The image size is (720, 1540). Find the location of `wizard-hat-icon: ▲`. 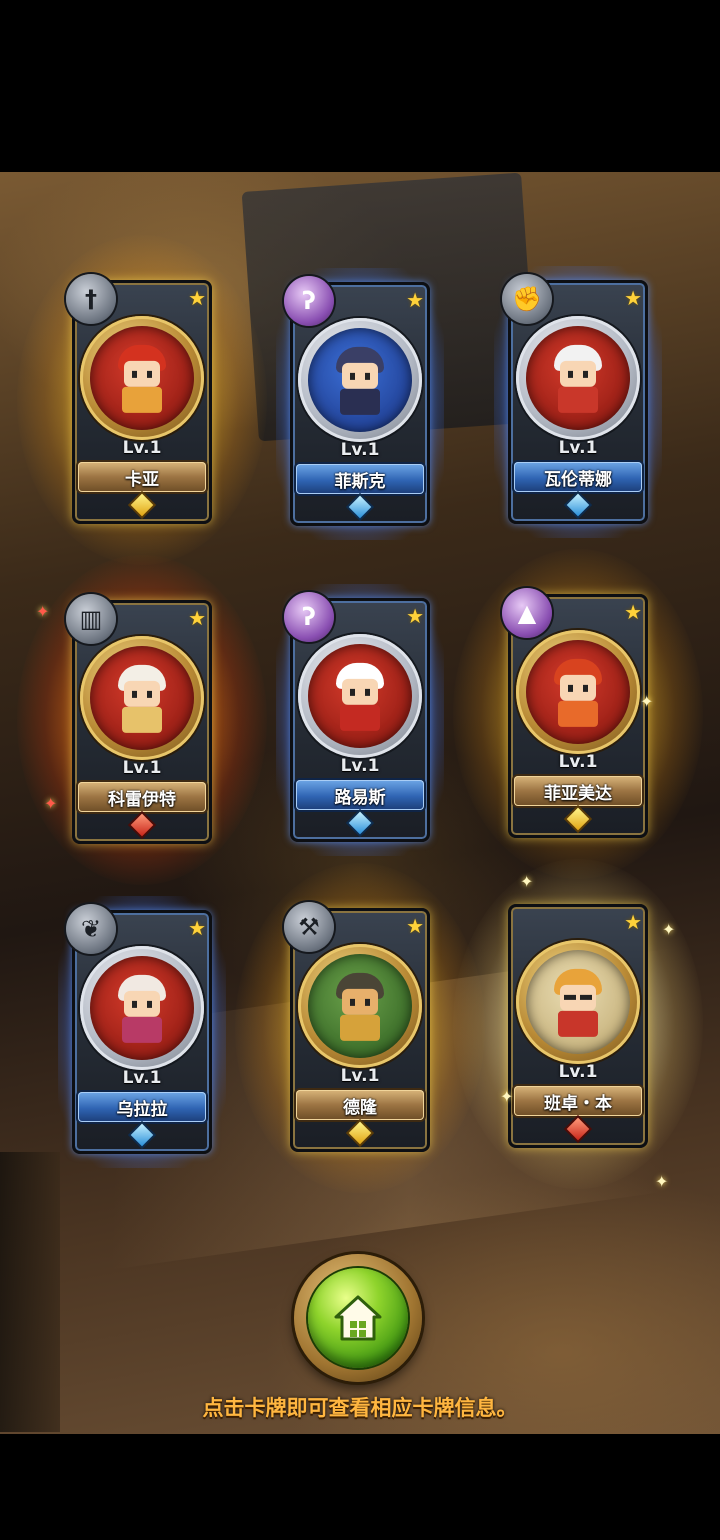

wizard-hat-icon: ▲ is located at coordinates (527, 613).